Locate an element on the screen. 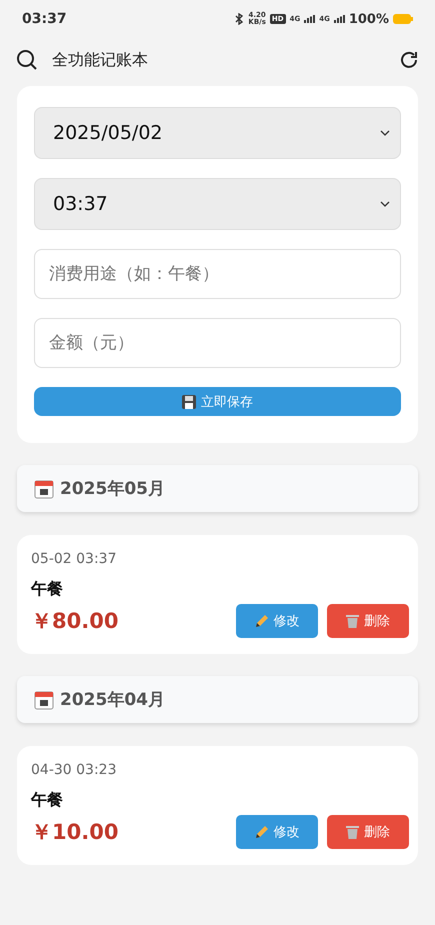 This screenshot has height=925, width=435. month-title: 2025年04月 is located at coordinates (112, 700).